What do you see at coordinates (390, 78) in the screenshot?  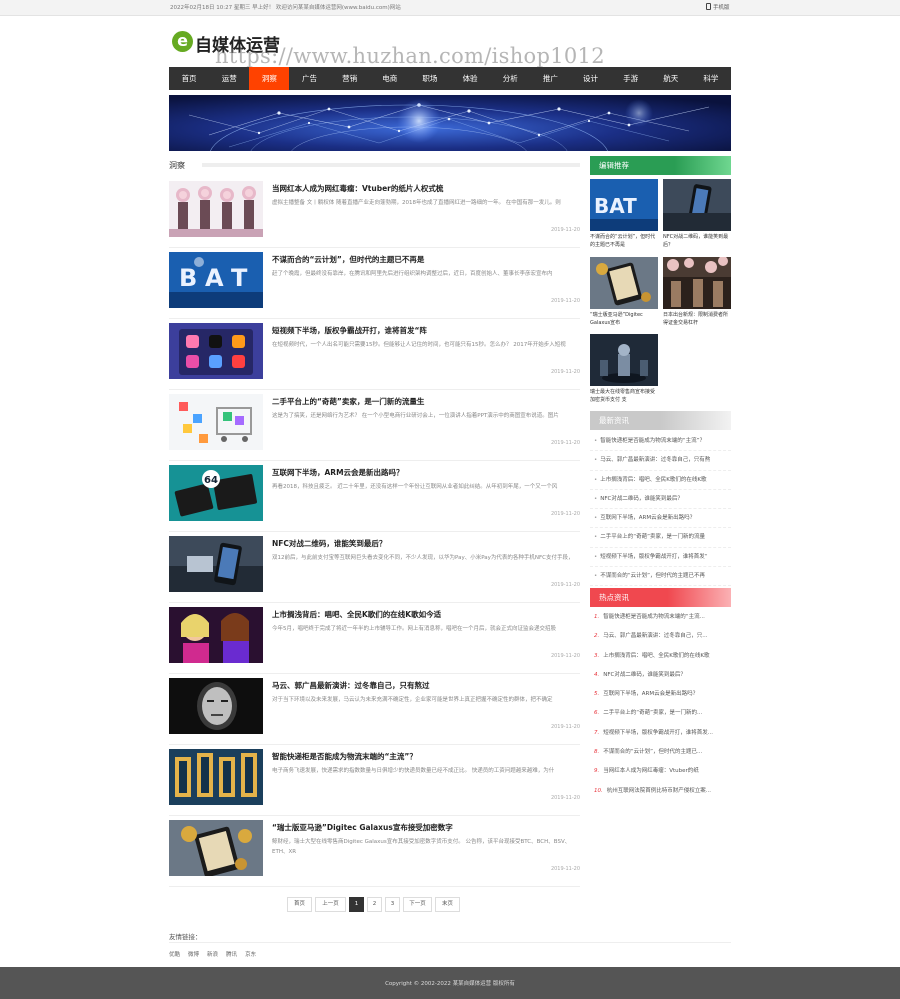 I see `nav-item: 电商` at bounding box center [390, 78].